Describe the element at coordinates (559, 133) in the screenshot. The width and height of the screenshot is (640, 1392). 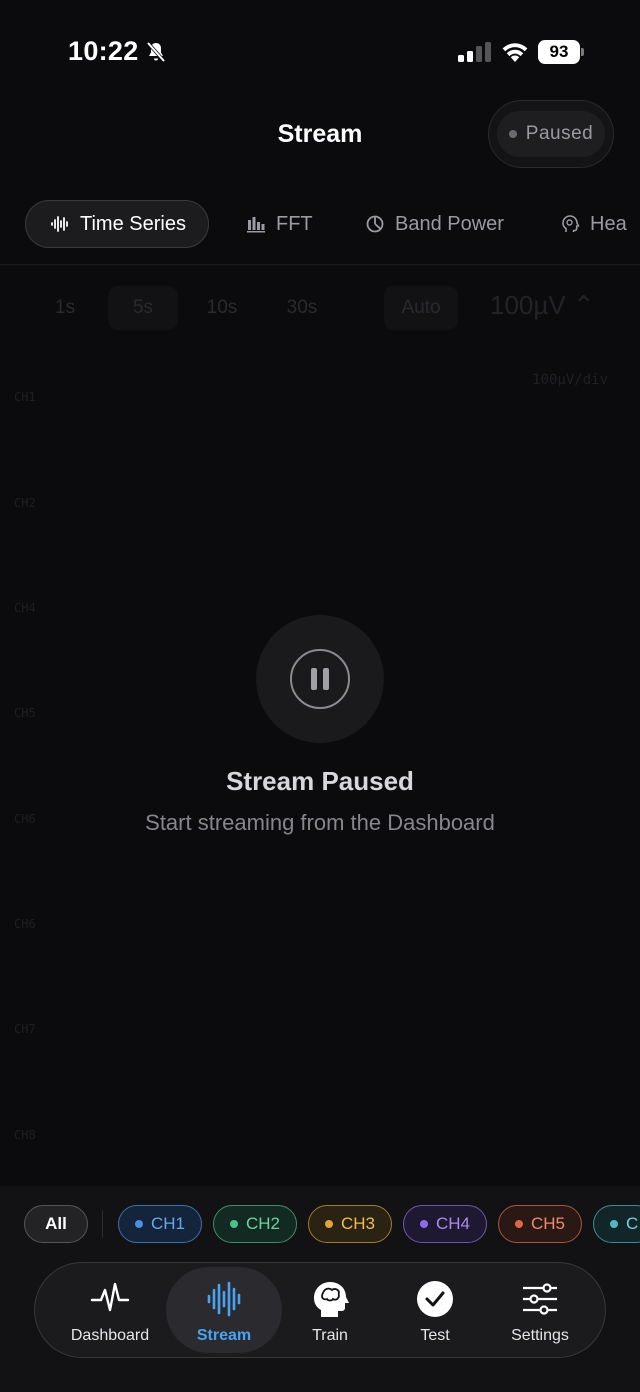
I see `status-label: Paused` at that location.